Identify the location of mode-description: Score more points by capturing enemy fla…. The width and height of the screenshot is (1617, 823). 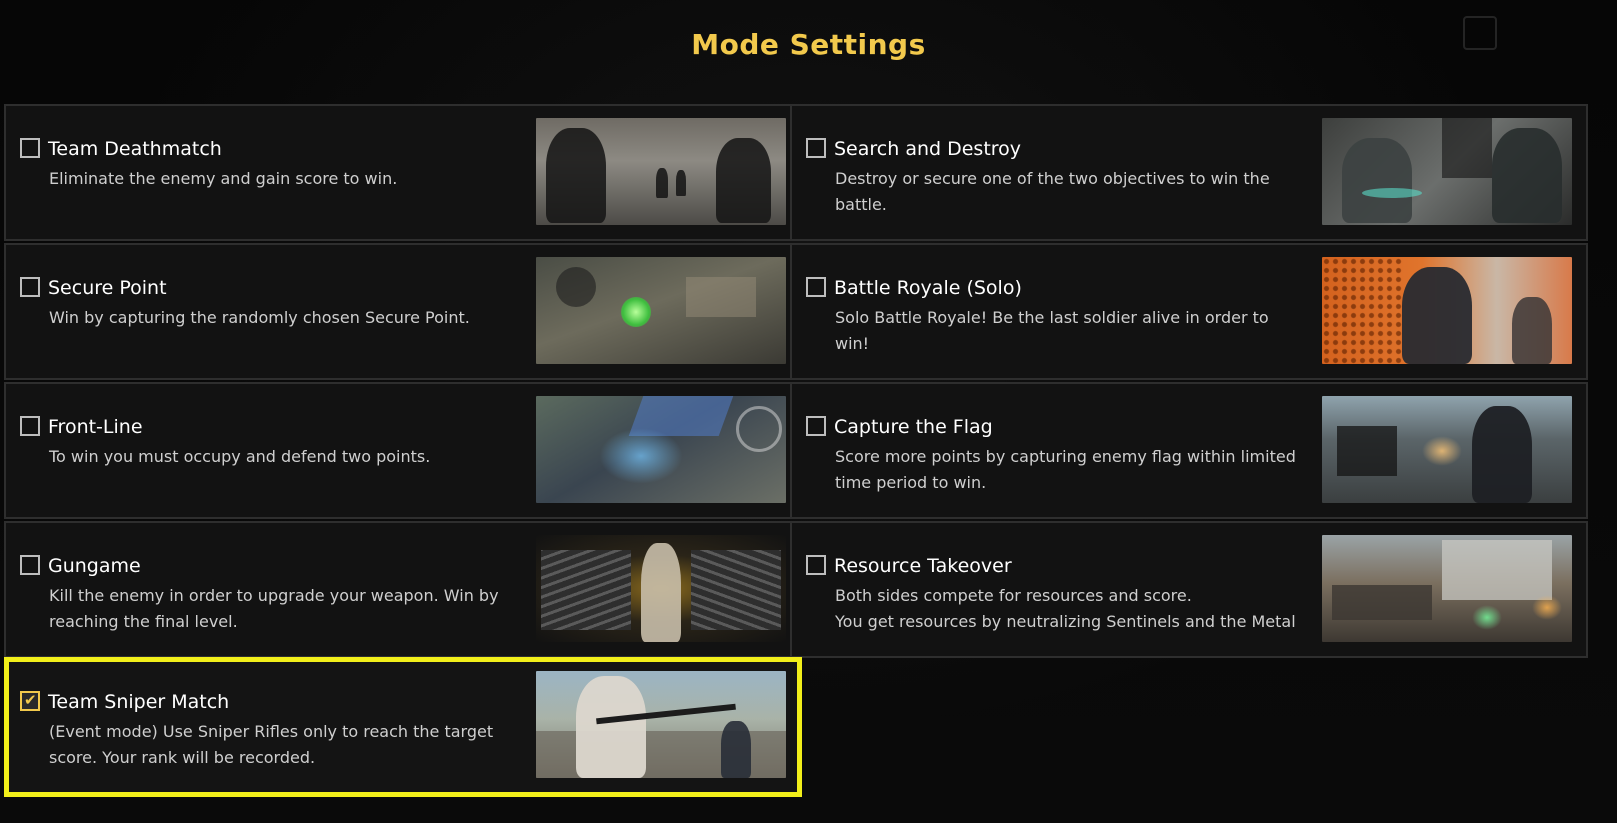
(1065, 469).